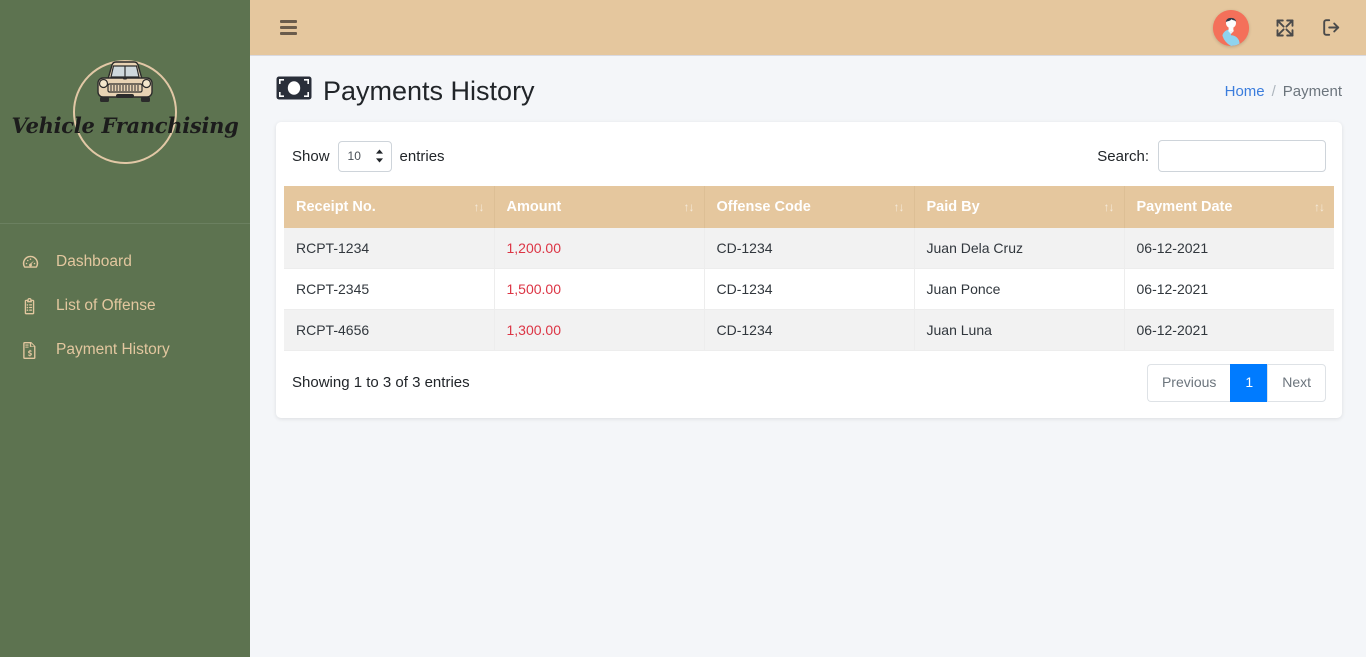  I want to click on topbar, so click(808, 28).